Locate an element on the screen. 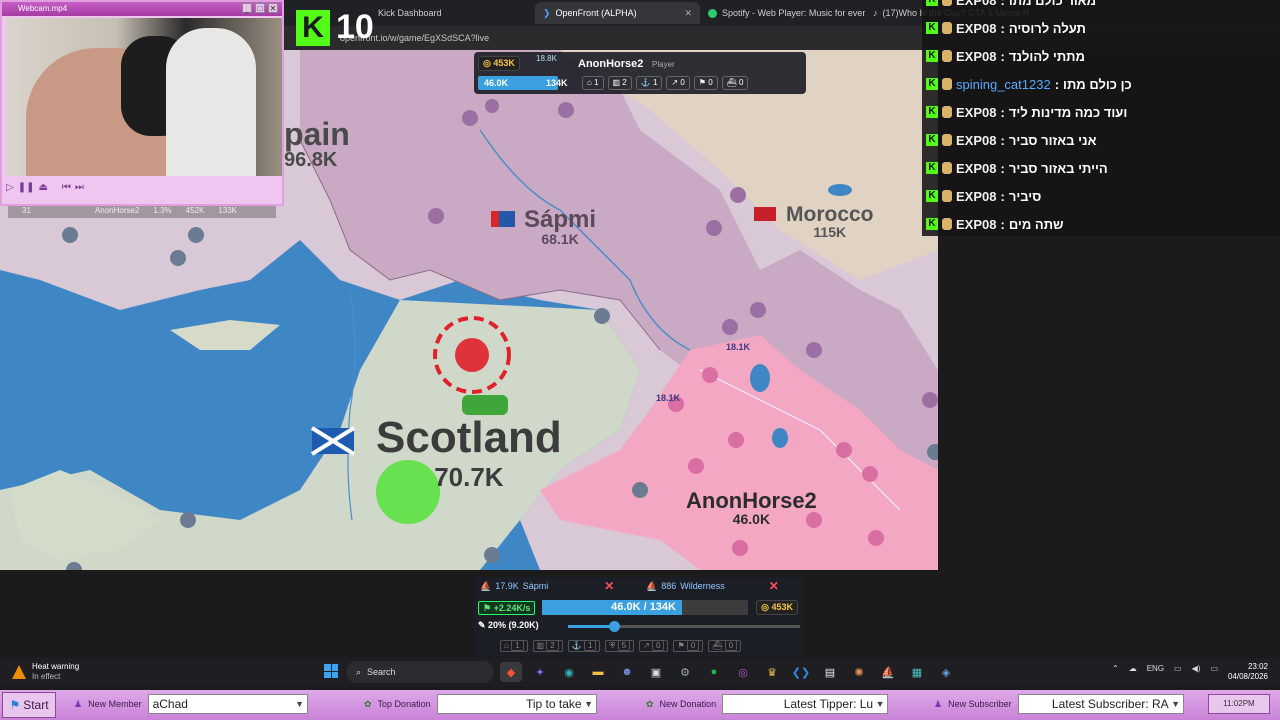 The height and width of the screenshot is (720, 1280). tab-spotify: Spotify - Web Player: Music for every ✕ is located at coordinates (782, 13).